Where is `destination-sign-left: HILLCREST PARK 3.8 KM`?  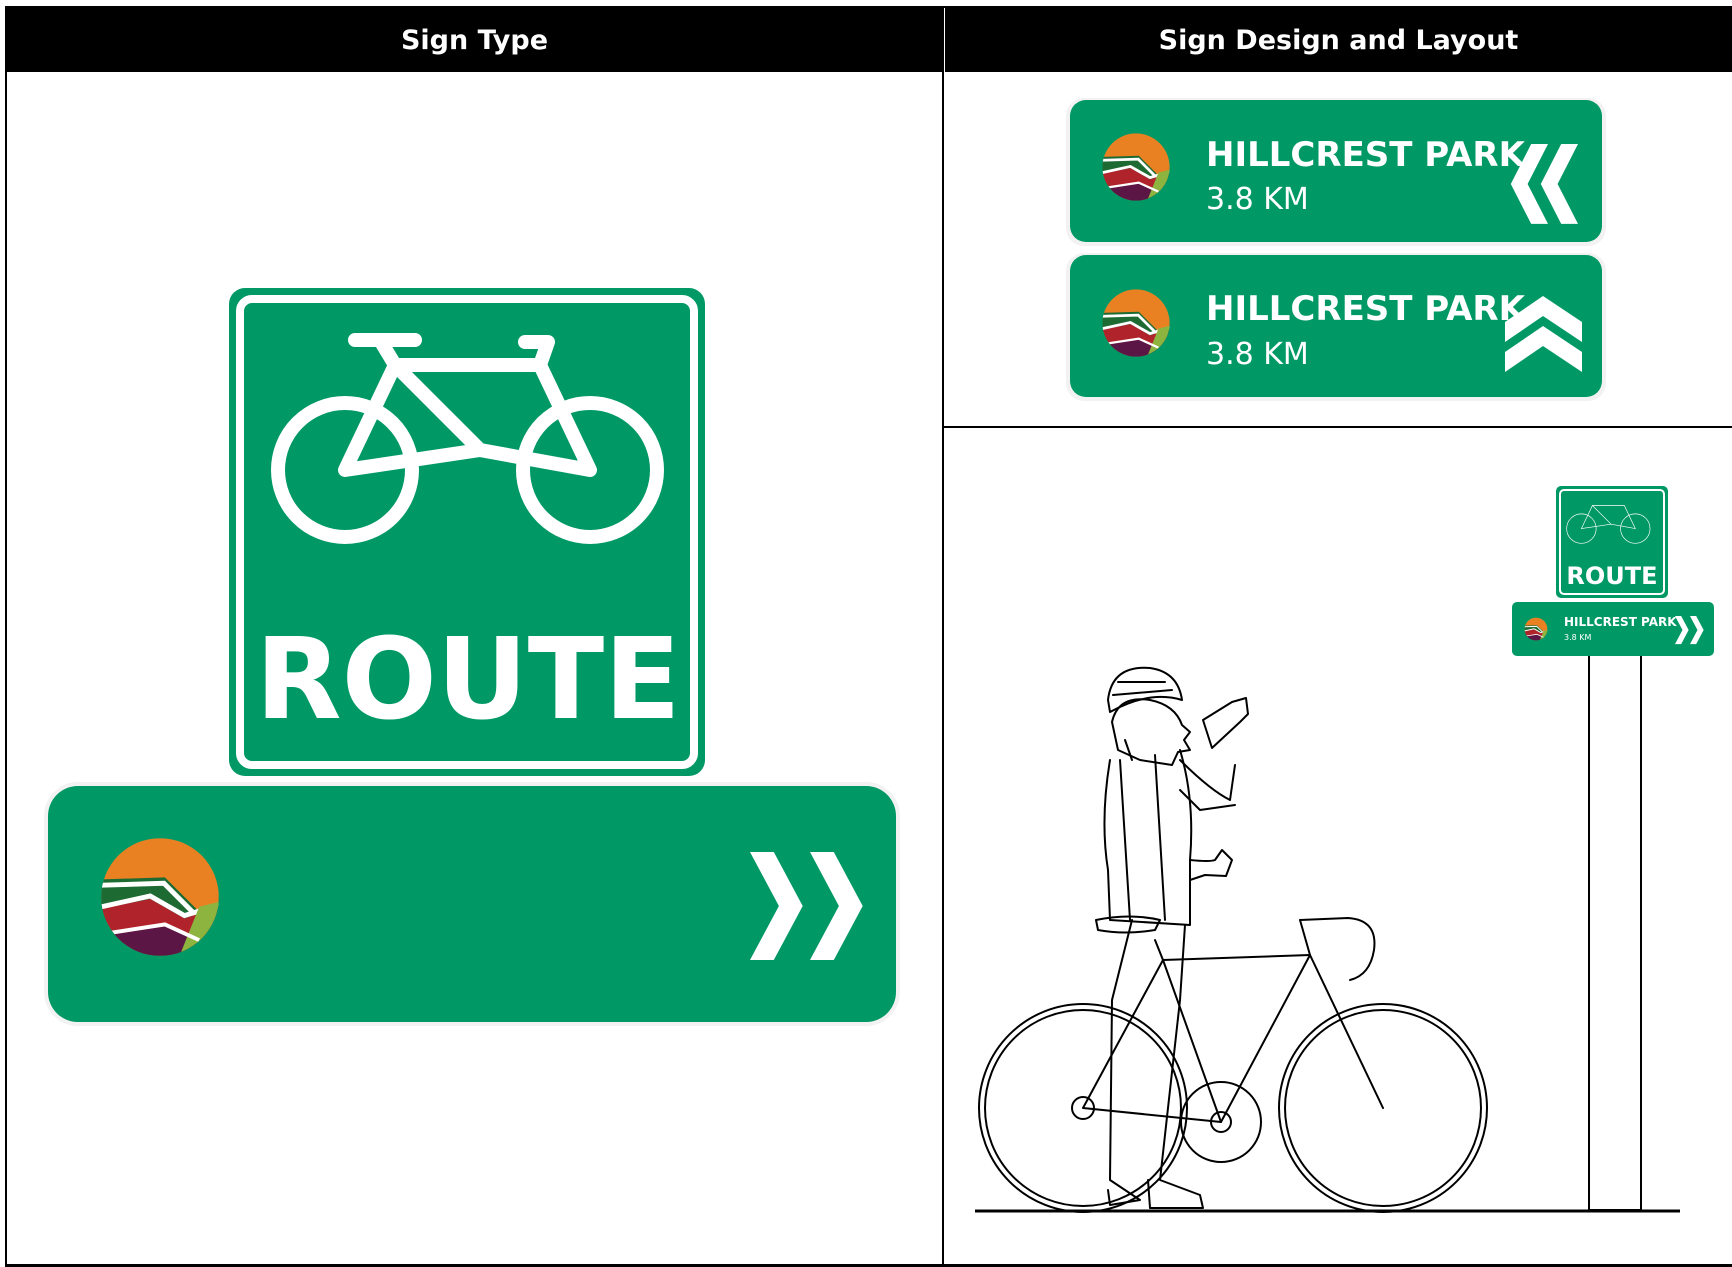
destination-sign-left: HILLCREST PARK 3.8 KM is located at coordinates (1336, 172).